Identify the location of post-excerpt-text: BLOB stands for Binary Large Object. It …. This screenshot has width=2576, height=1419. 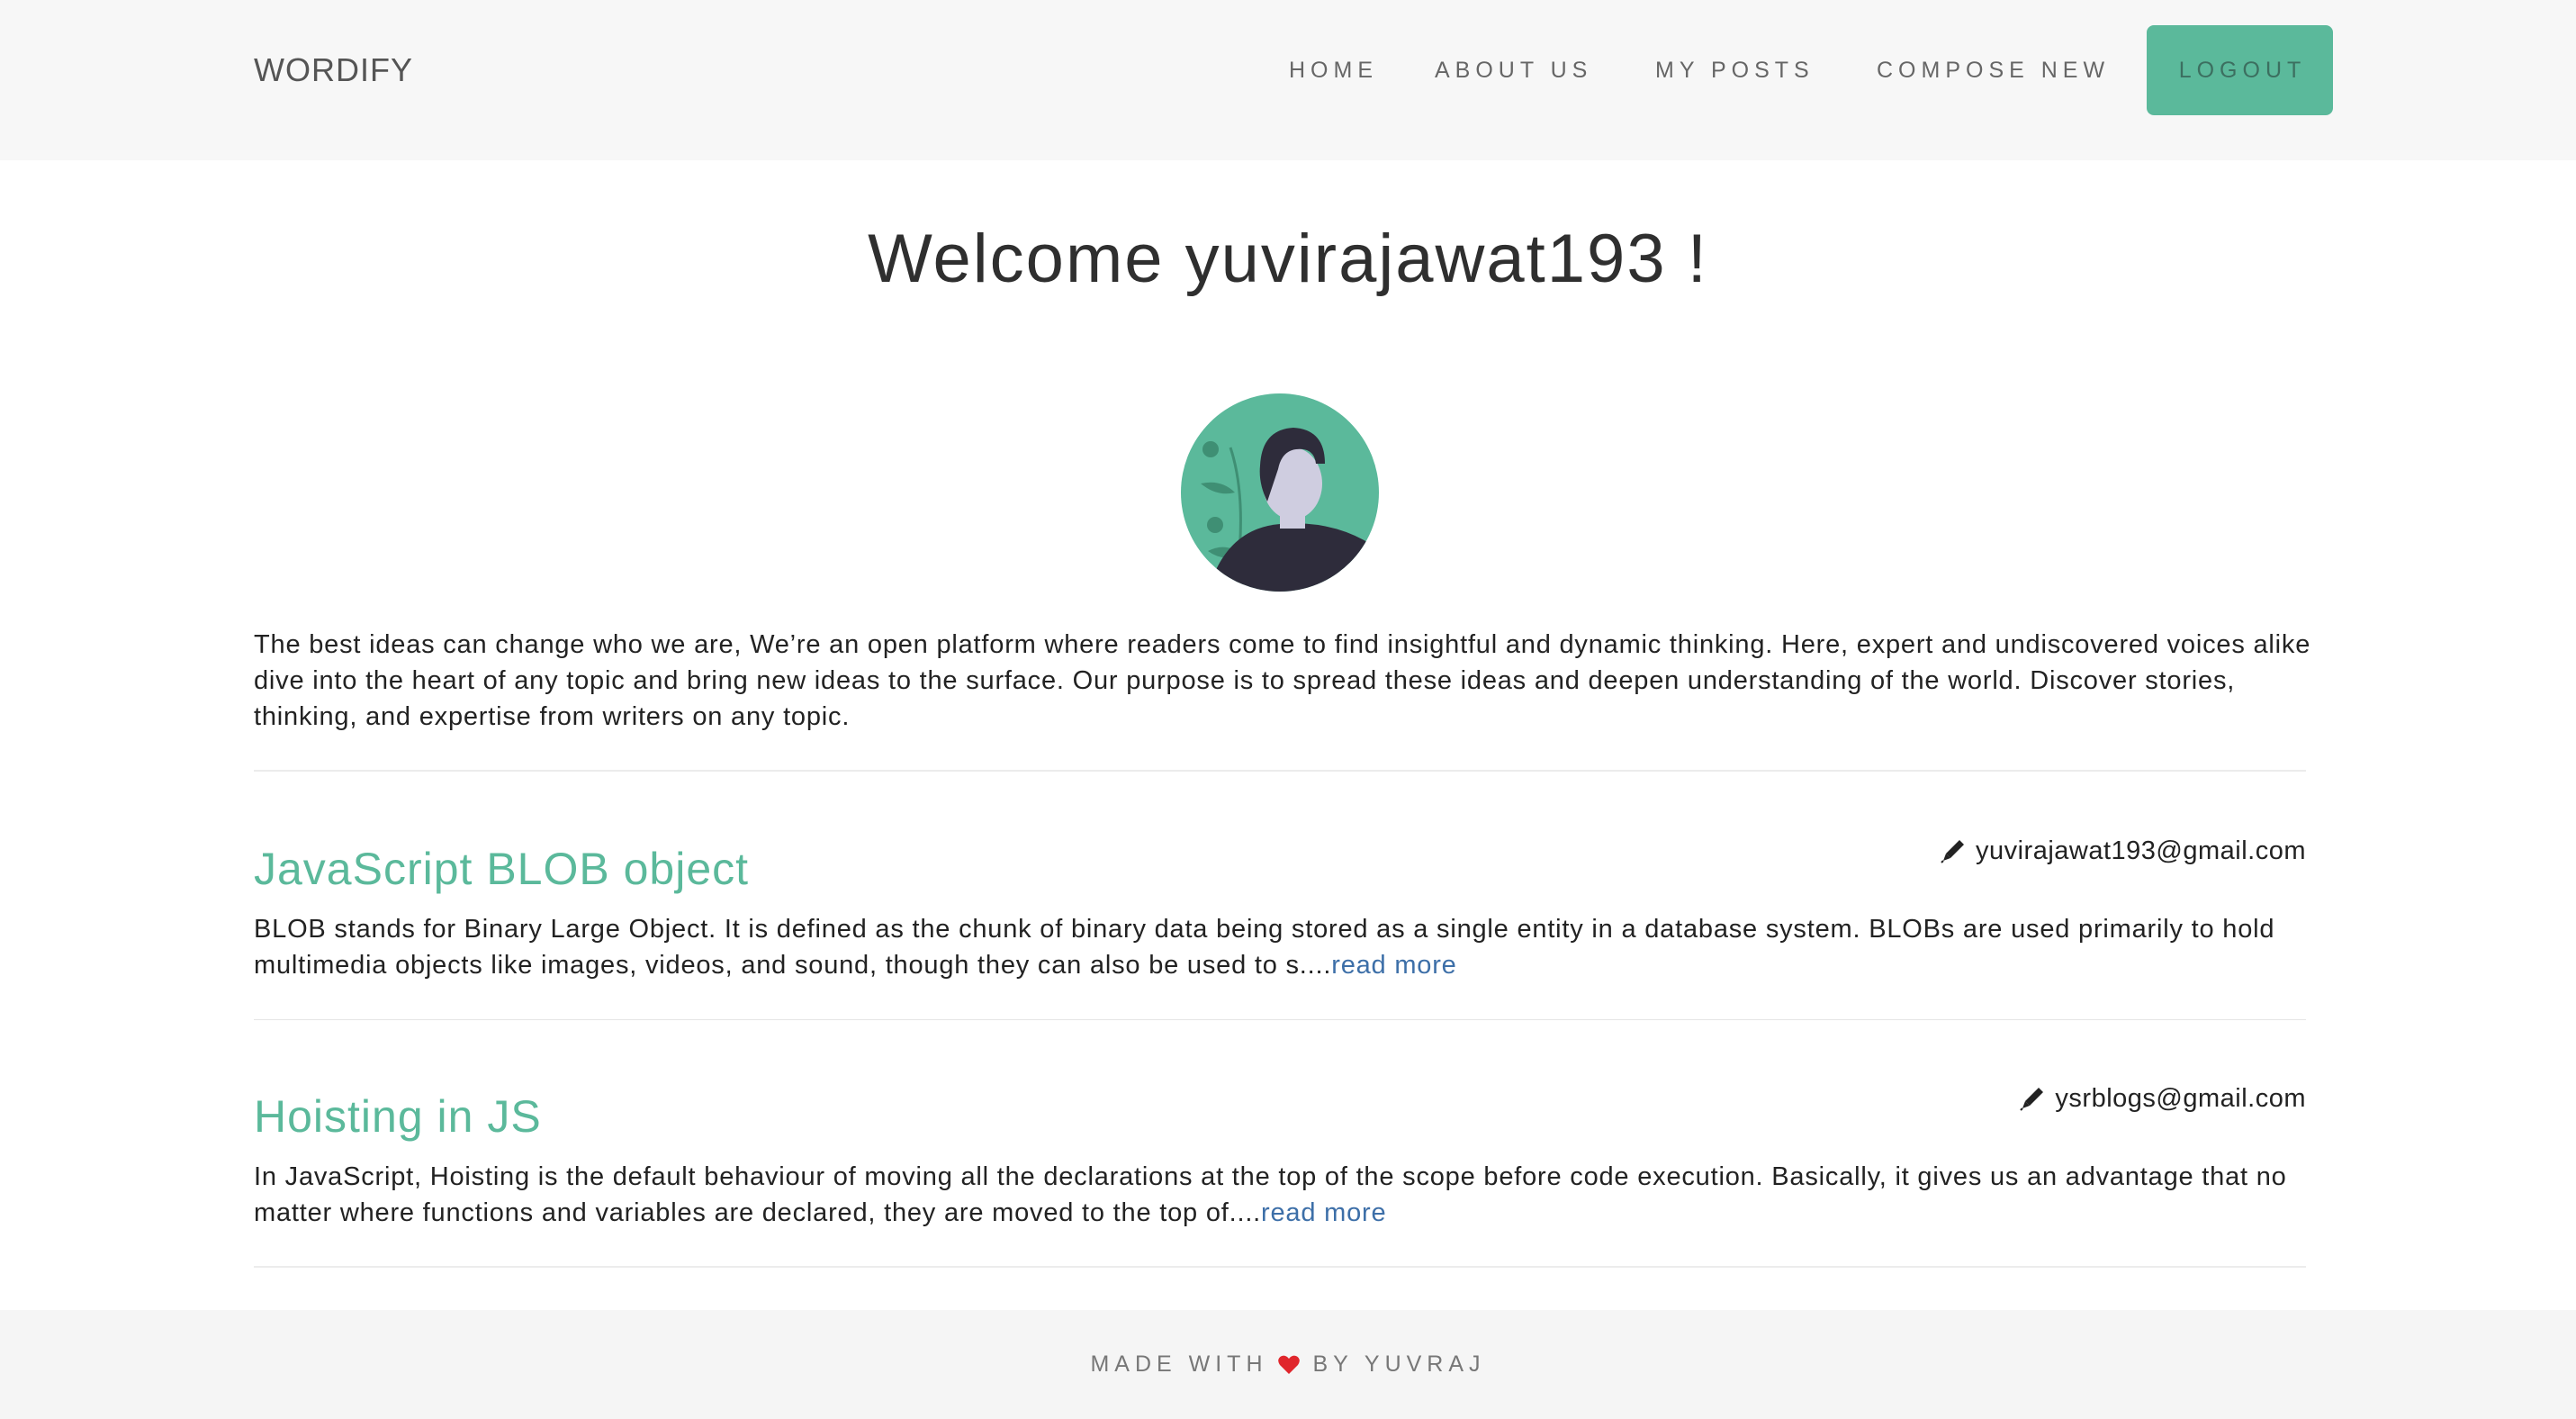
(1264, 947).